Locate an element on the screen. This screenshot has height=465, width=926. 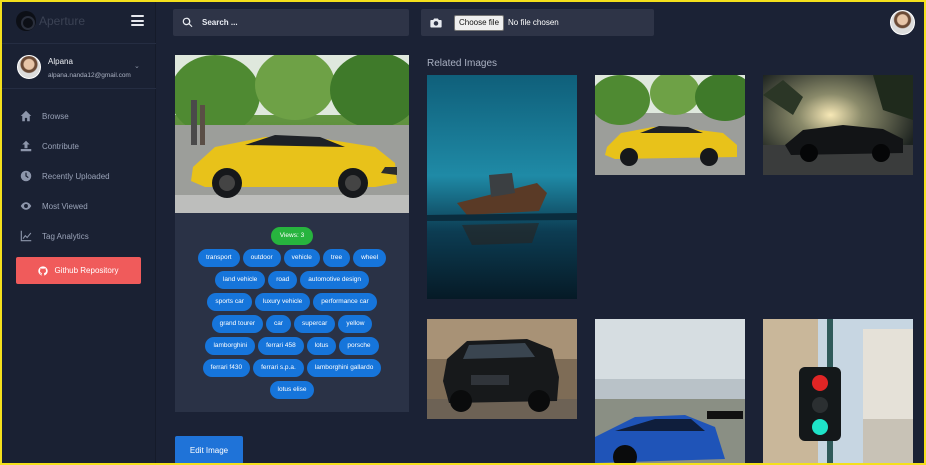
sidebar-item-label: Contribute is located at coordinates (60, 146).